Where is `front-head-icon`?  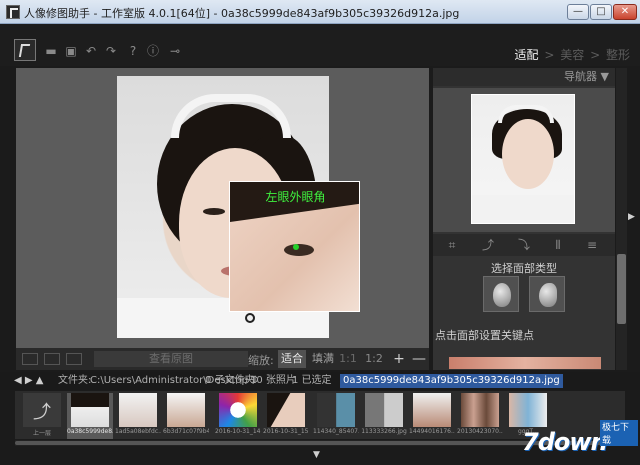 front-head-icon is located at coordinates (502, 295).